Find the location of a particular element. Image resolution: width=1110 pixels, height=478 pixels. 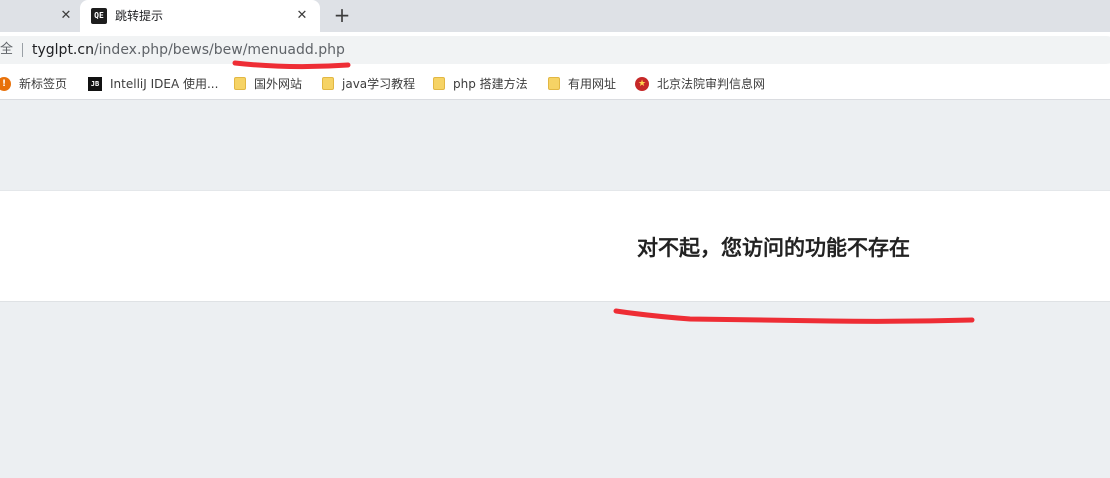

url-path: /index.php/bews/bew/menuadd.php is located at coordinates (219, 50).